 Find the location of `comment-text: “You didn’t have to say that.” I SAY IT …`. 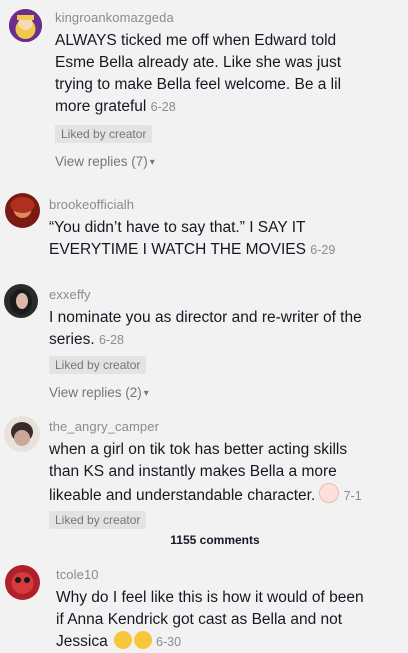

comment-text: “You didn’t have to say that.” I SAY IT … is located at coordinates (192, 238).